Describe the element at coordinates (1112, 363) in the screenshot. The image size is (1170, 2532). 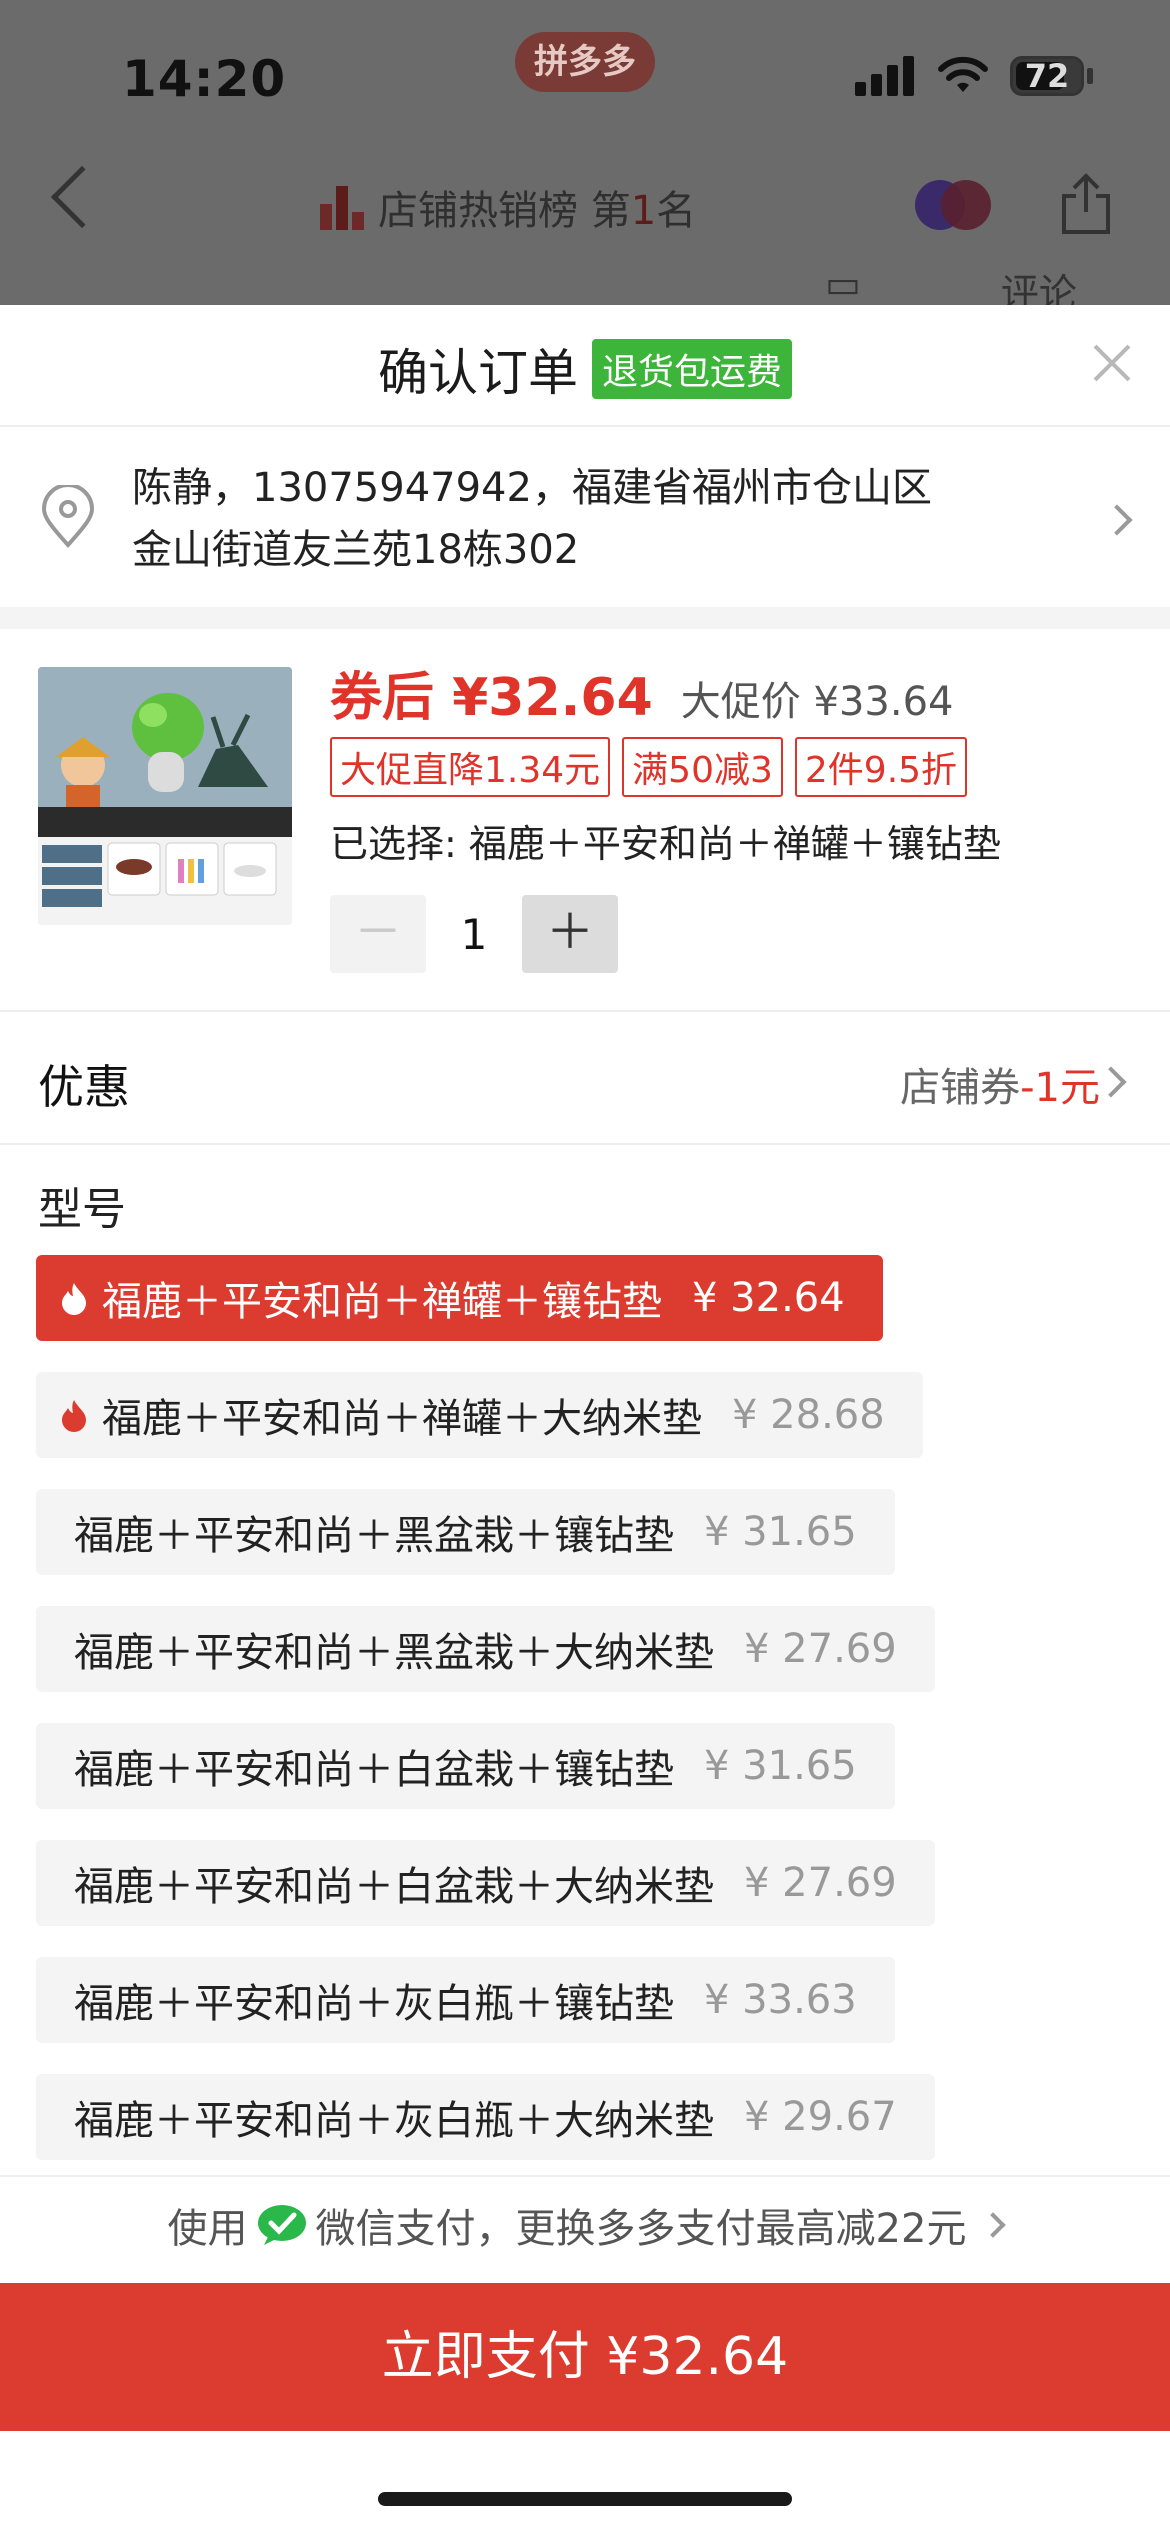
I see `close-icon` at that location.